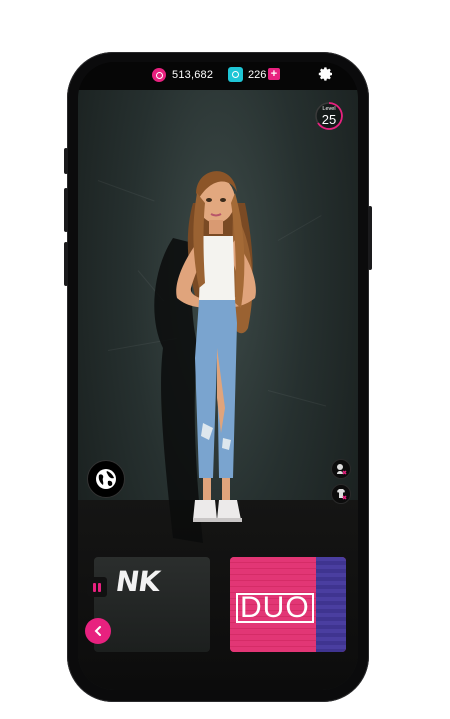 This screenshot has width=450, height=719. I want to click on pause-button, so click(97, 587).